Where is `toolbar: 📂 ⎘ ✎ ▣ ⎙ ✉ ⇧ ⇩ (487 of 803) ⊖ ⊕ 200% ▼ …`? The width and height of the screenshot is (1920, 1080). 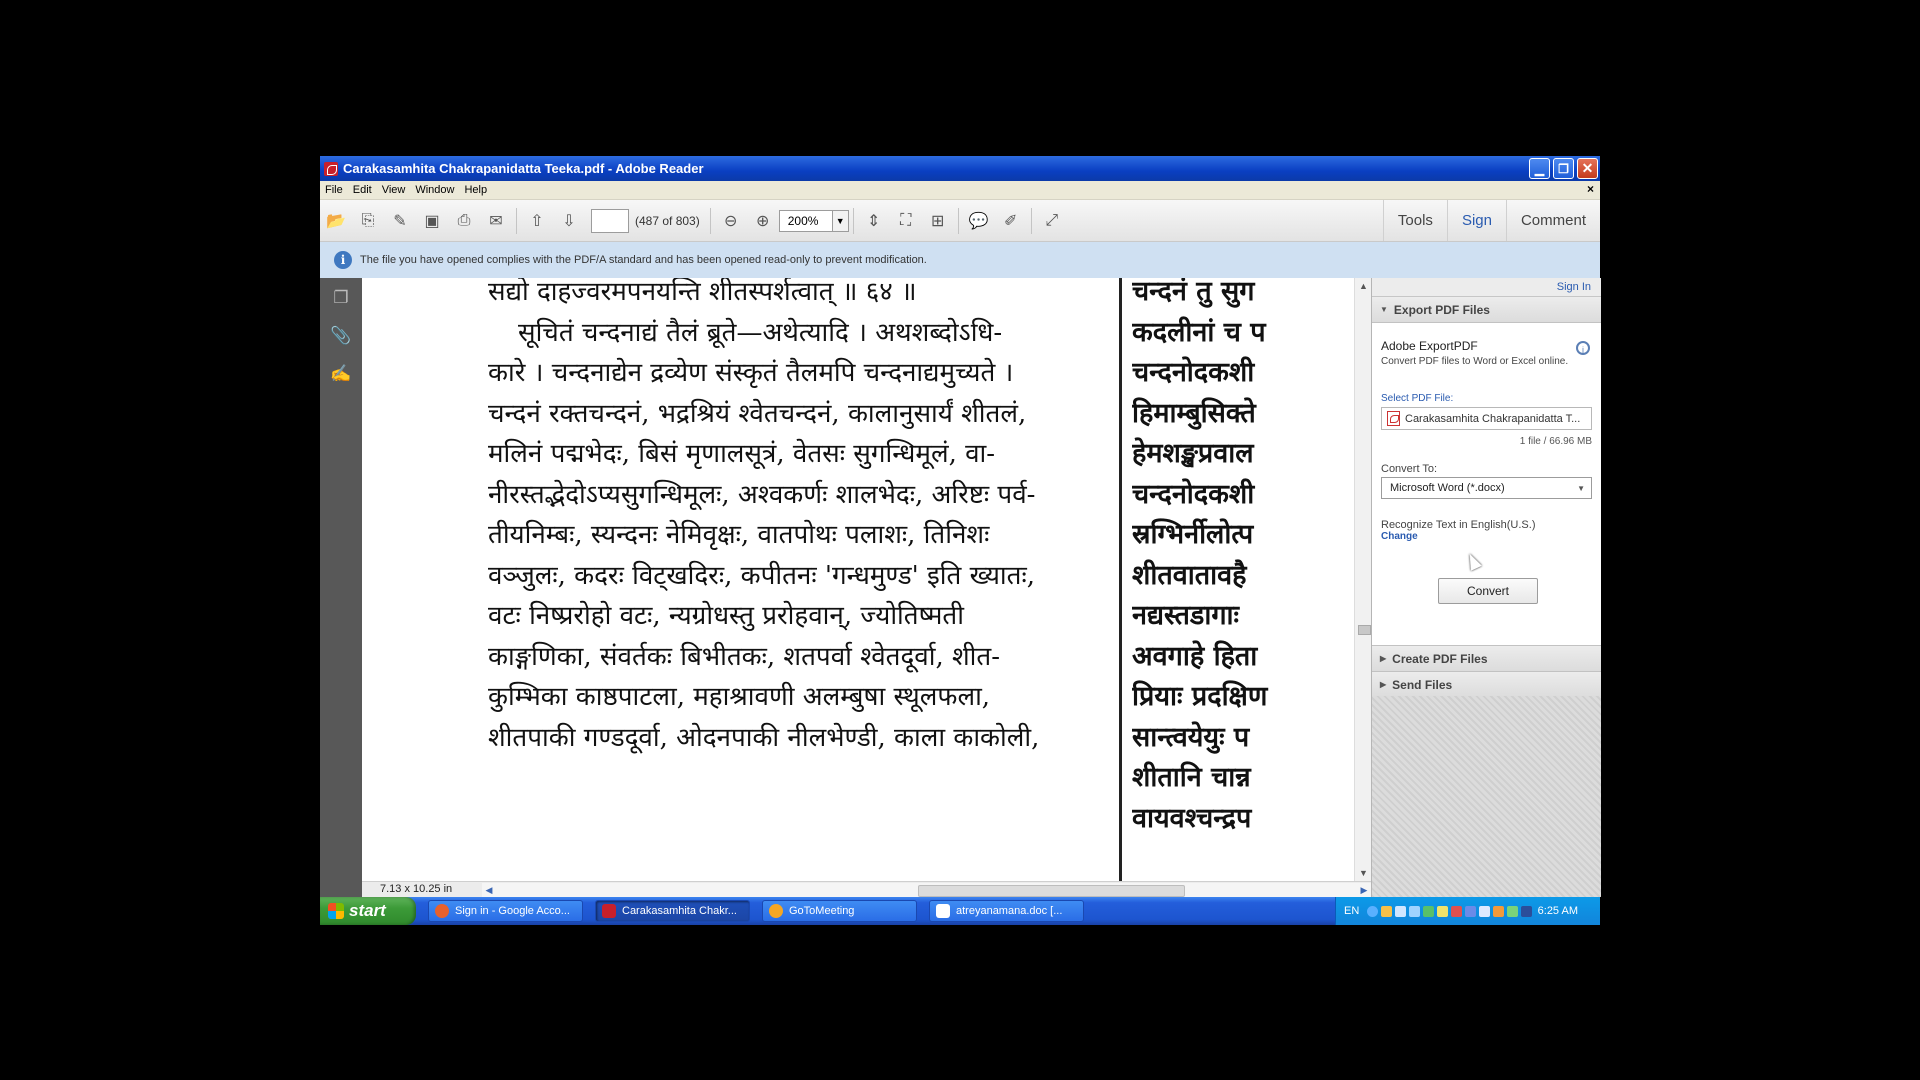 toolbar: 📂 ⎘ ✎ ▣ ⎙ ✉ ⇧ ⇩ (487 of 803) ⊖ ⊕ 200% ▼ … is located at coordinates (960, 221).